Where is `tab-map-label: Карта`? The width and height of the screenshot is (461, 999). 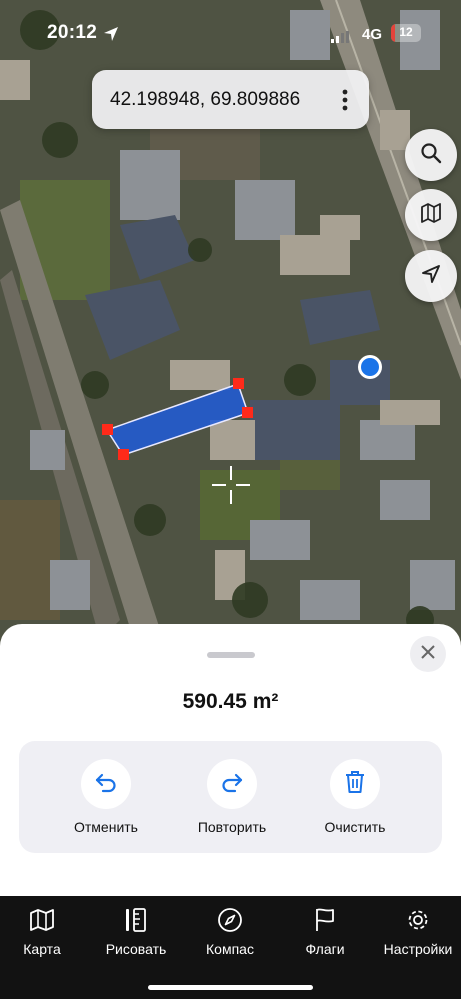 tab-map-label: Карта is located at coordinates (42, 949).